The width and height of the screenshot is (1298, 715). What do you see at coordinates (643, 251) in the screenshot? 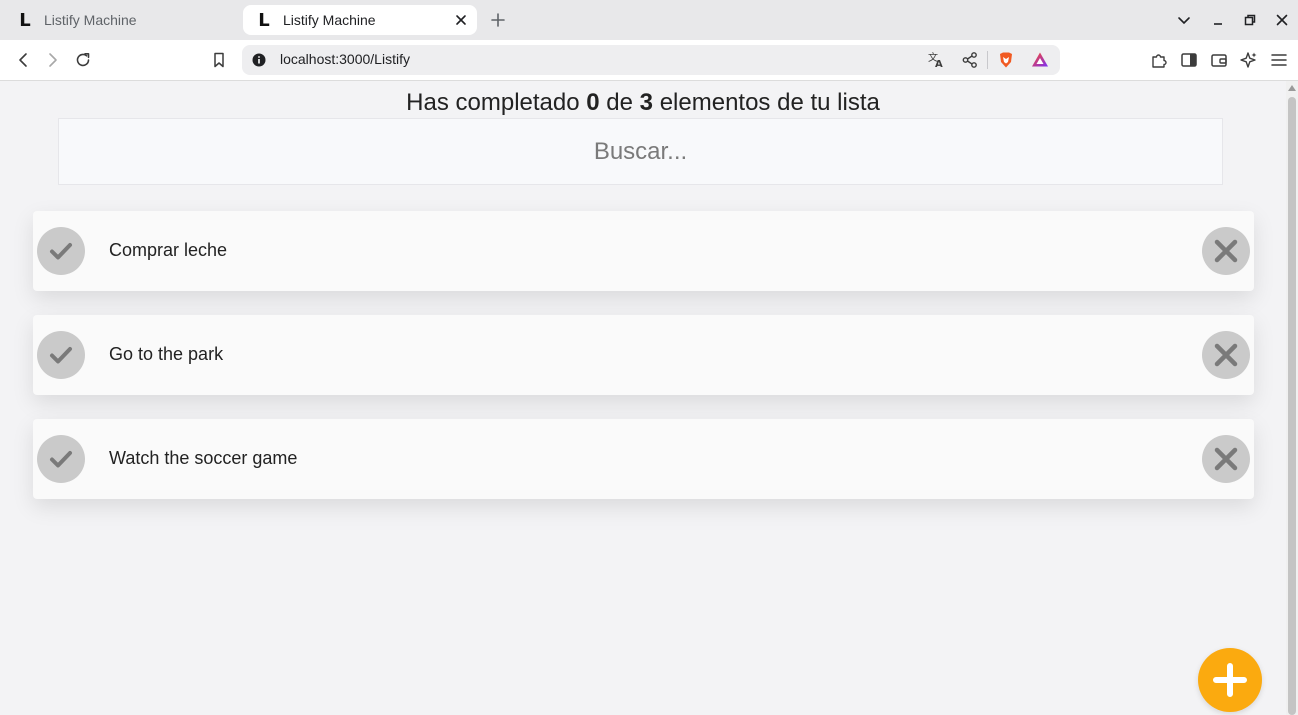
I see `todo-item: Comprar leche` at bounding box center [643, 251].